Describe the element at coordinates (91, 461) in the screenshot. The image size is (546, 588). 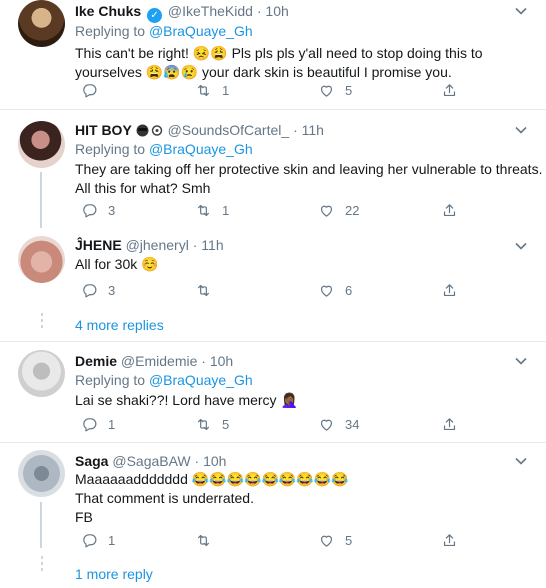
I see `display-name: Saga` at that location.